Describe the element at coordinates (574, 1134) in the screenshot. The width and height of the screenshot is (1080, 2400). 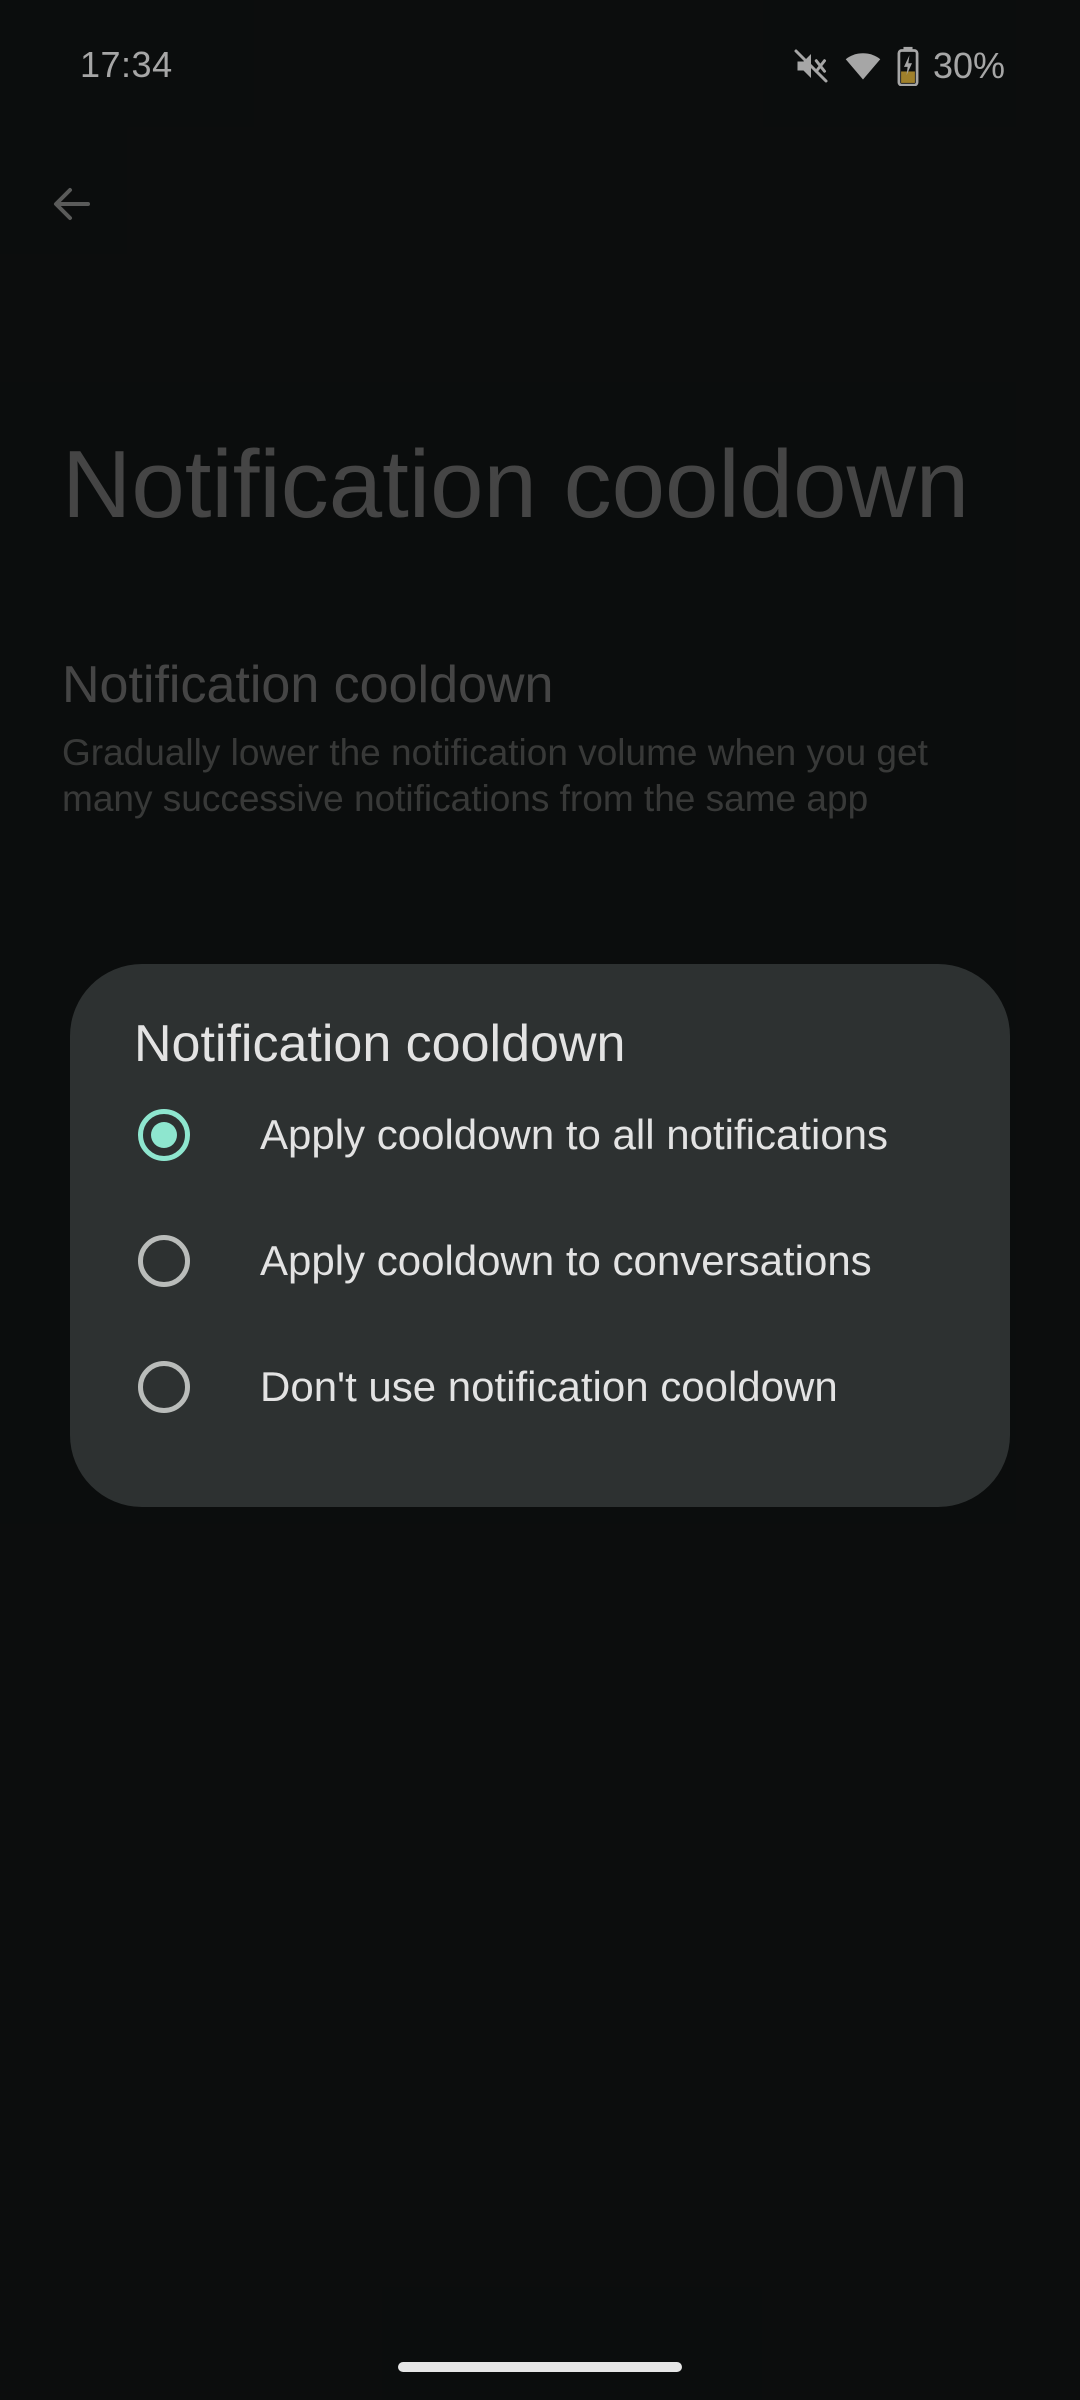
I see `option-label: Apply cooldown to all notifications` at that location.